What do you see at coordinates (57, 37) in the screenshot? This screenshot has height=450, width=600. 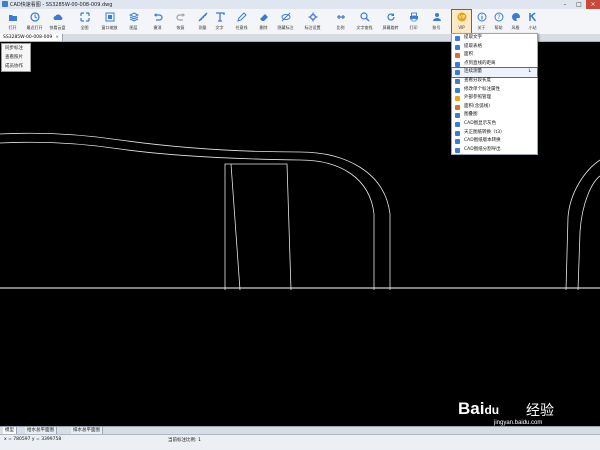 I see `close-tab-icon: ×` at bounding box center [57, 37].